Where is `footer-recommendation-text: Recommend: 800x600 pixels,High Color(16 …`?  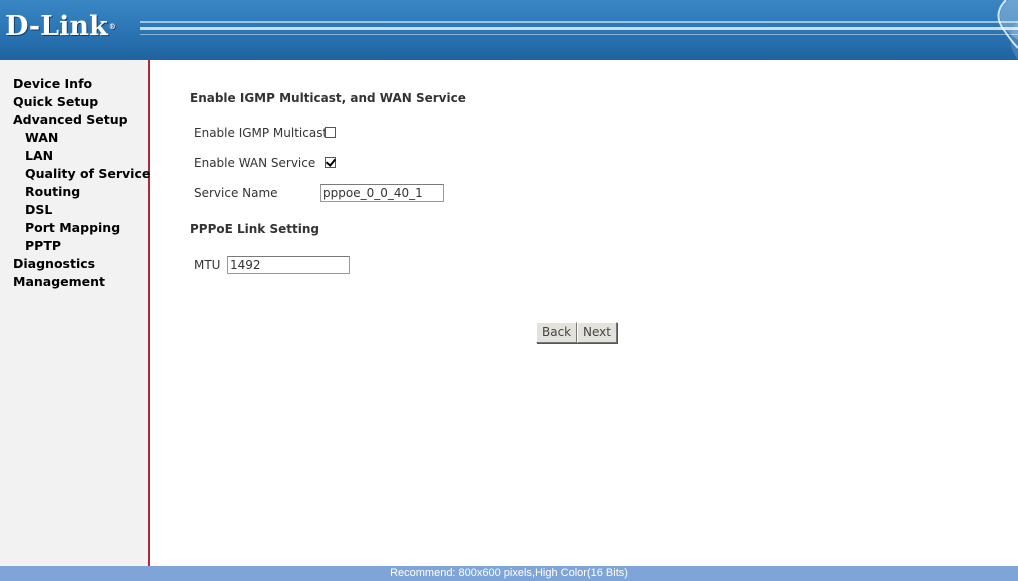
footer-recommendation-text: Recommend: 800x600 pixels,High Color(16 … is located at coordinates (509, 573).